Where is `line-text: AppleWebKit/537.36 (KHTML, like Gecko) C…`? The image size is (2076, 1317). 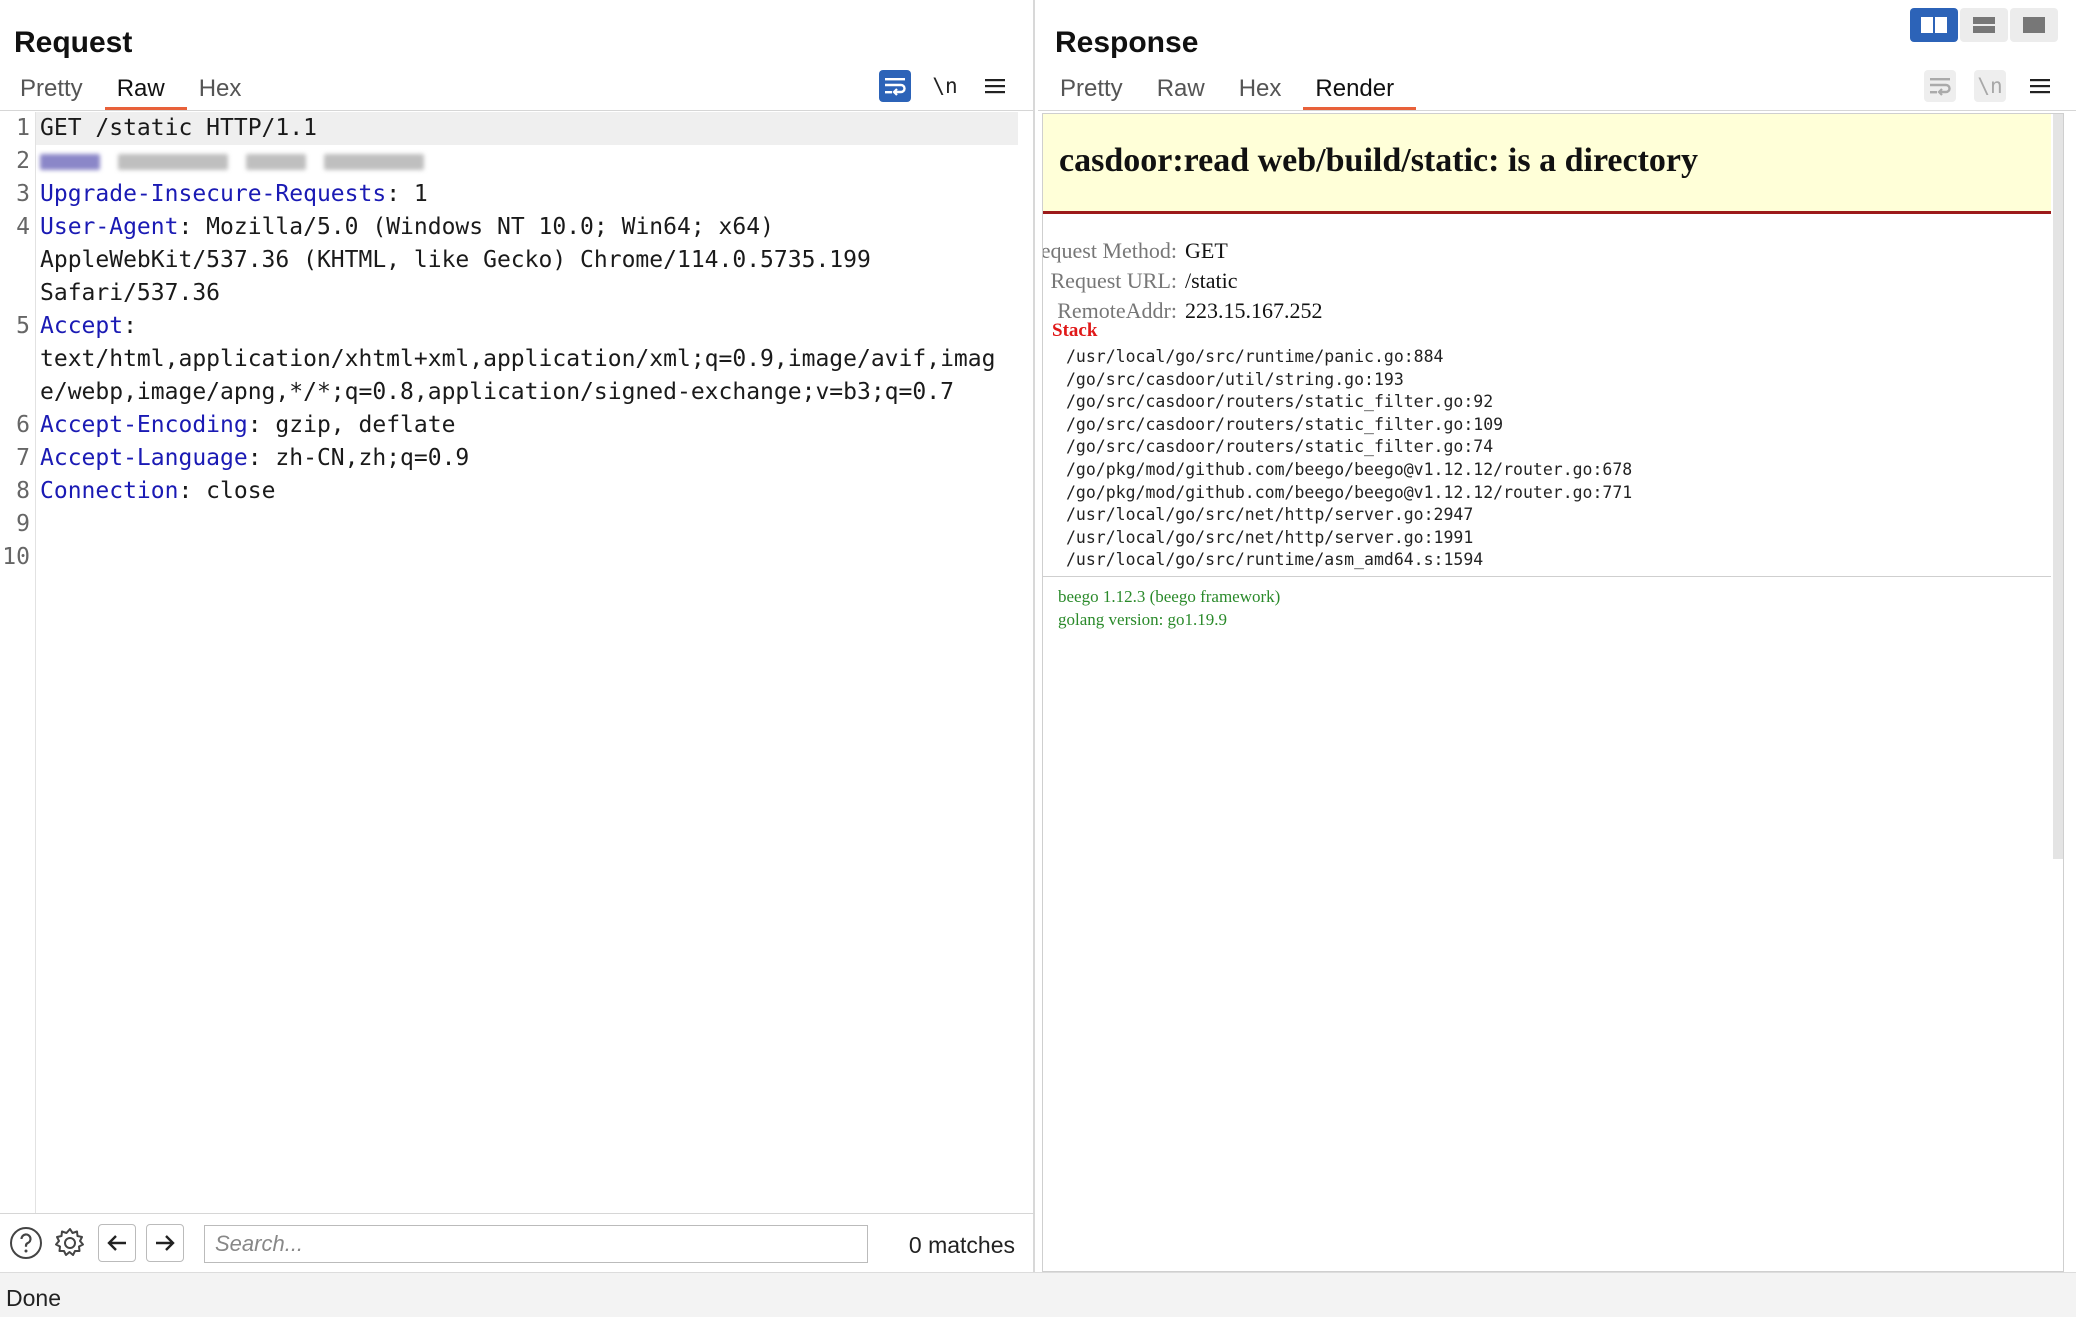 line-text: AppleWebKit/537.36 (KHTML, like Gecko) C… is located at coordinates (455, 260).